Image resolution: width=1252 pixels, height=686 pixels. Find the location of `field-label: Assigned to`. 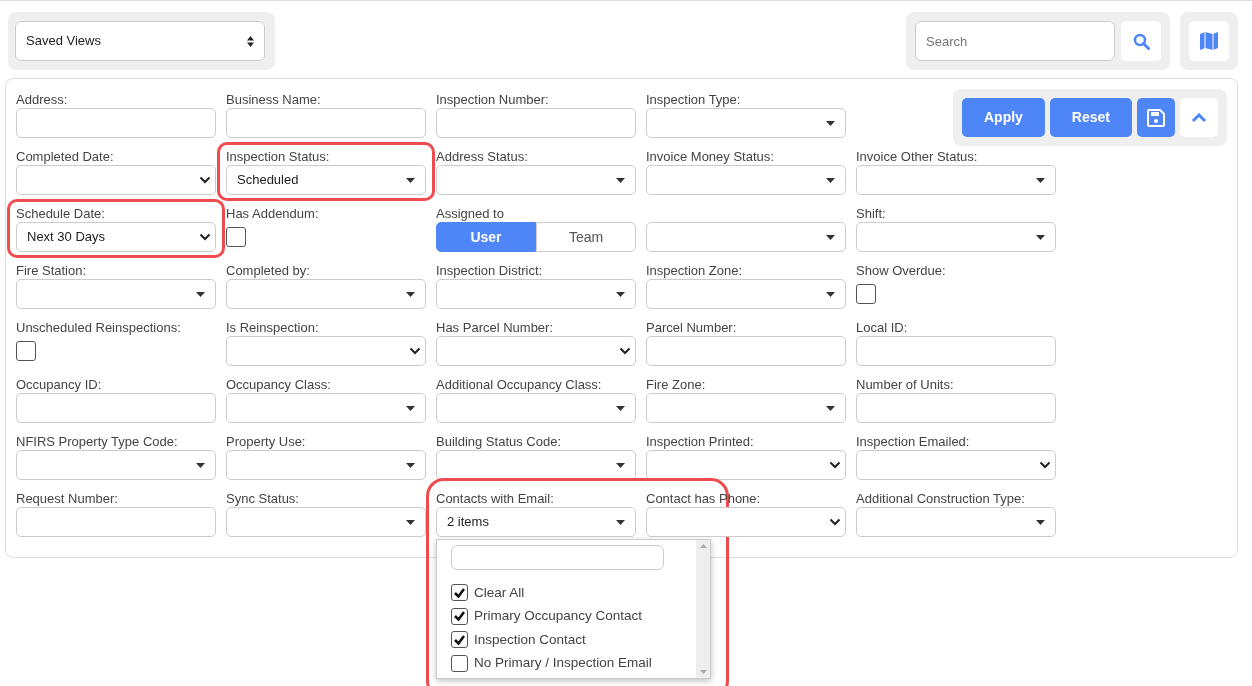

field-label: Assigned to is located at coordinates (470, 213).